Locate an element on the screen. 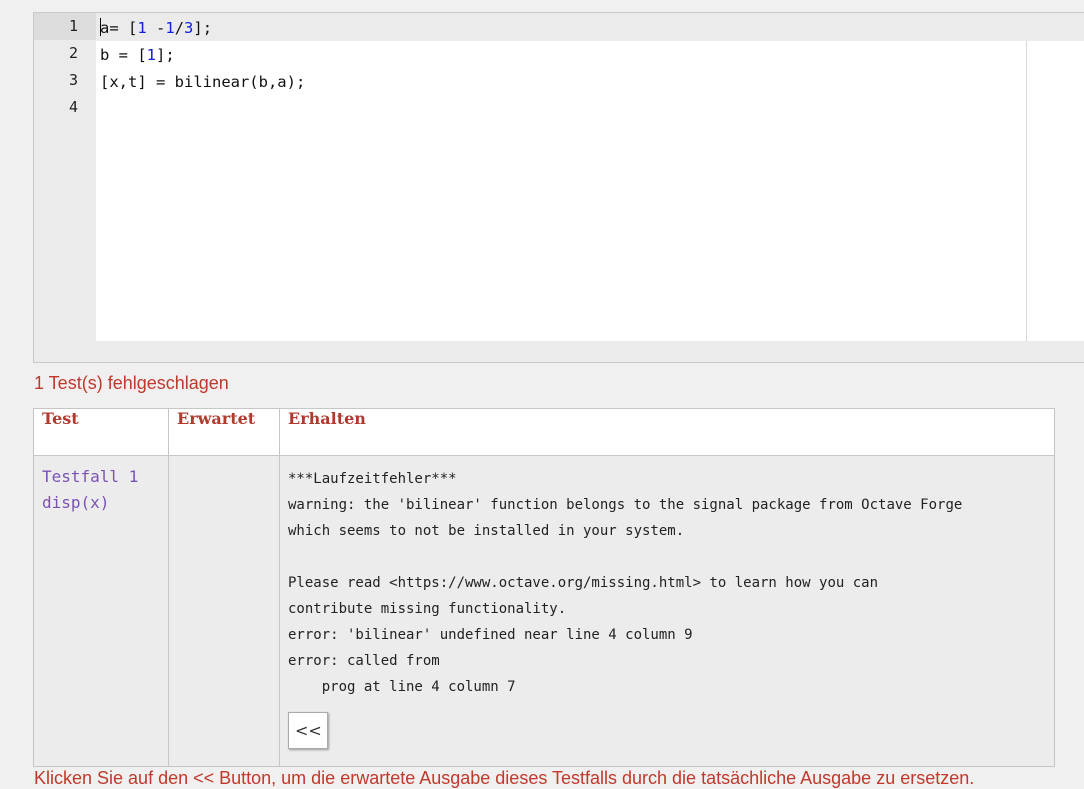 The height and width of the screenshot is (789, 1084). table-header-row: Test Erwartet Erhalten is located at coordinates (544, 432).